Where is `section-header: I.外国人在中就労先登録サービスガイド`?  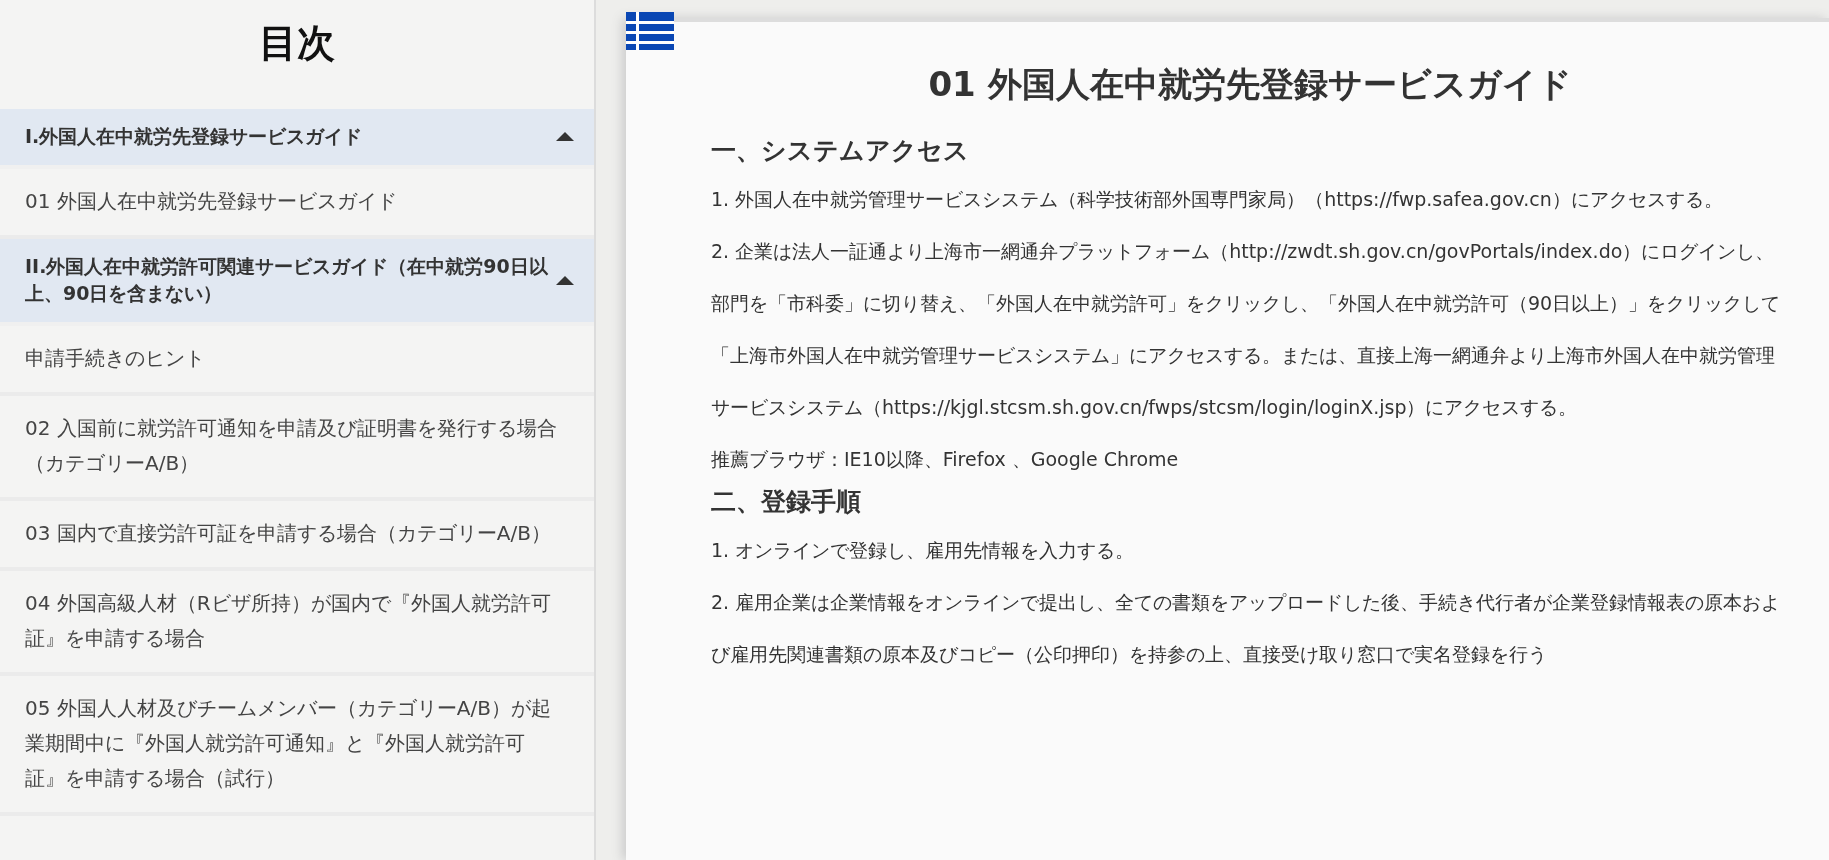 section-header: I.外国人在中就労先登録サービスガイド is located at coordinates (297, 139).